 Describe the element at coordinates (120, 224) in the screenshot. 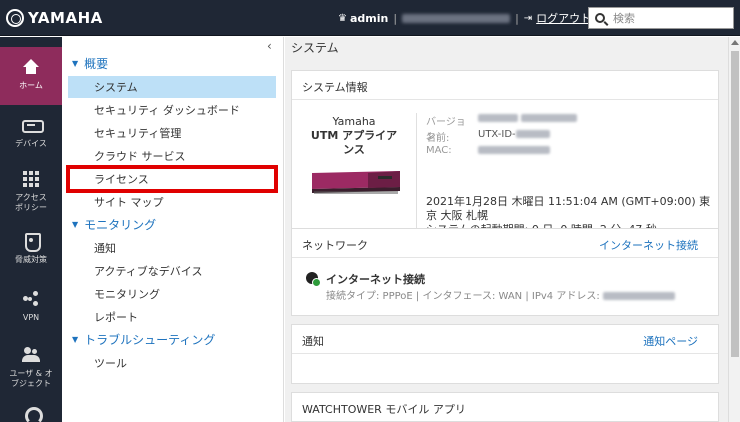

I see `nav-group-label: モニタリング` at that location.